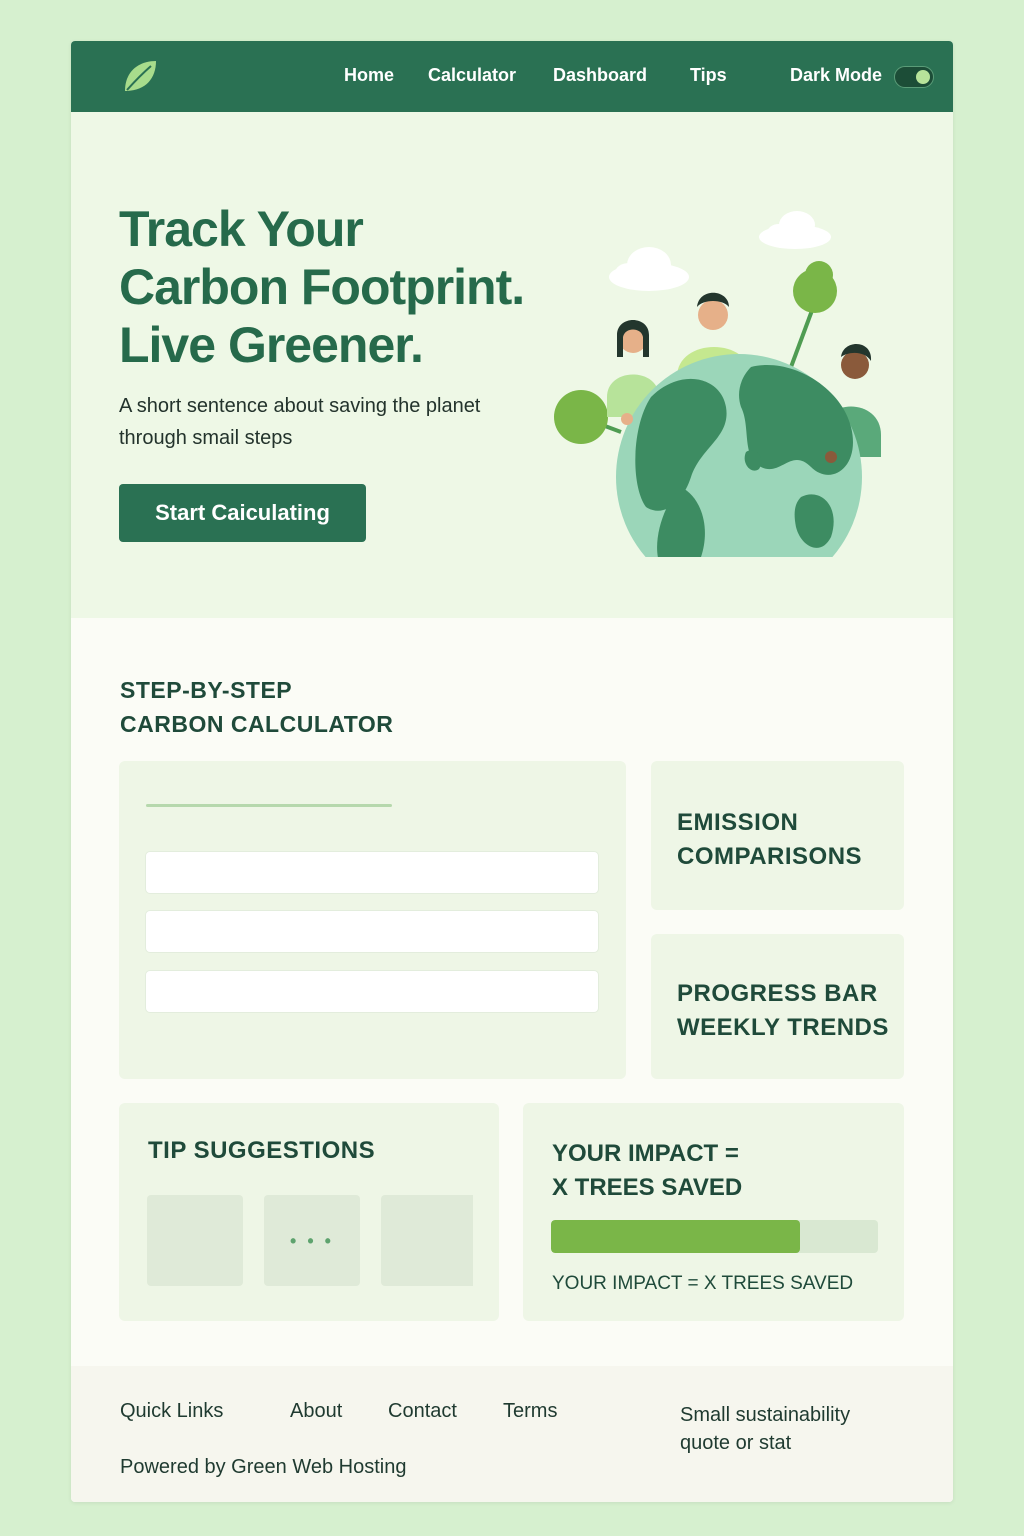 Image resolution: width=1024 pixels, height=1536 pixels. What do you see at coordinates (256, 707) in the screenshot?
I see `calculator-section-title: STEP-BY-STEP CARBON CALCULATOR` at bounding box center [256, 707].